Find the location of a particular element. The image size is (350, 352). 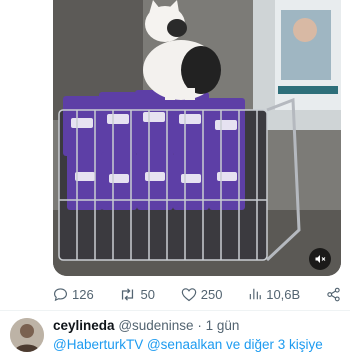

share-icon is located at coordinates (333, 294).